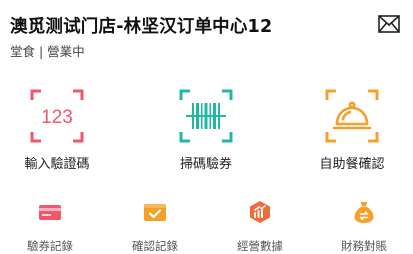  I want to click on enter-code-button: 123 輸入驗證碼, so click(57, 131).